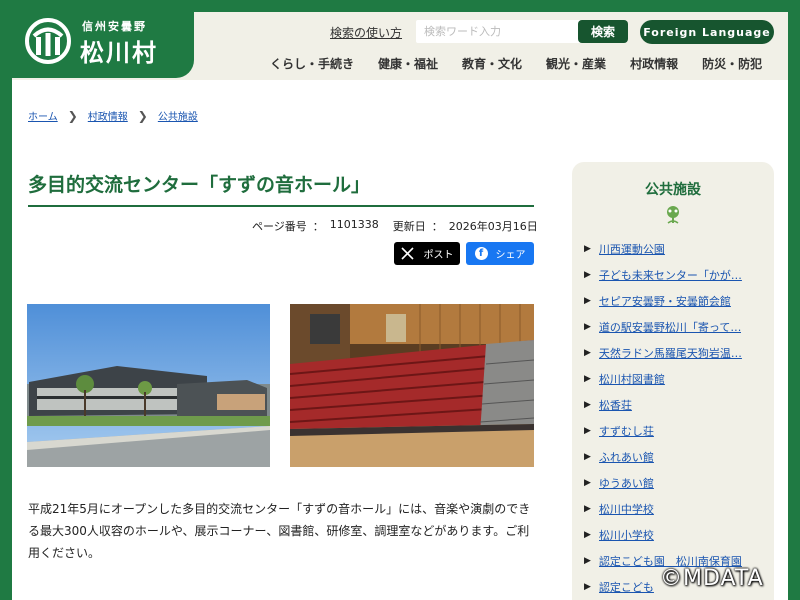  What do you see at coordinates (279, 226) in the screenshot?
I see `page-number-label: ページ番号` at bounding box center [279, 226].